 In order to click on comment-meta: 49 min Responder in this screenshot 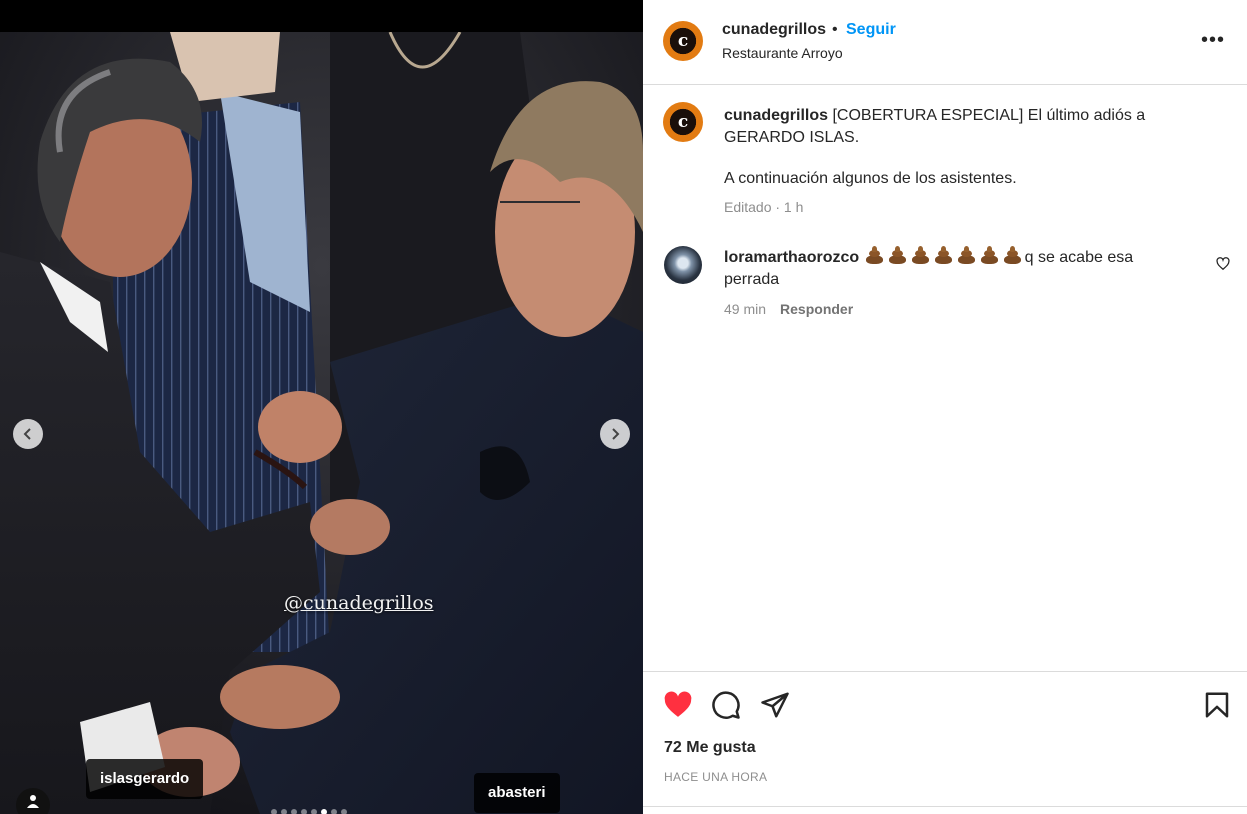, I will do `click(788, 309)`.